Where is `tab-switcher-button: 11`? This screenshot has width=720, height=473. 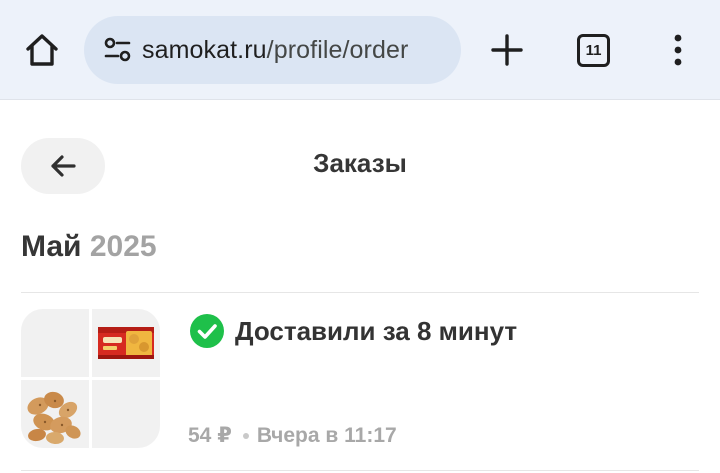 tab-switcher-button: 11 is located at coordinates (593, 50).